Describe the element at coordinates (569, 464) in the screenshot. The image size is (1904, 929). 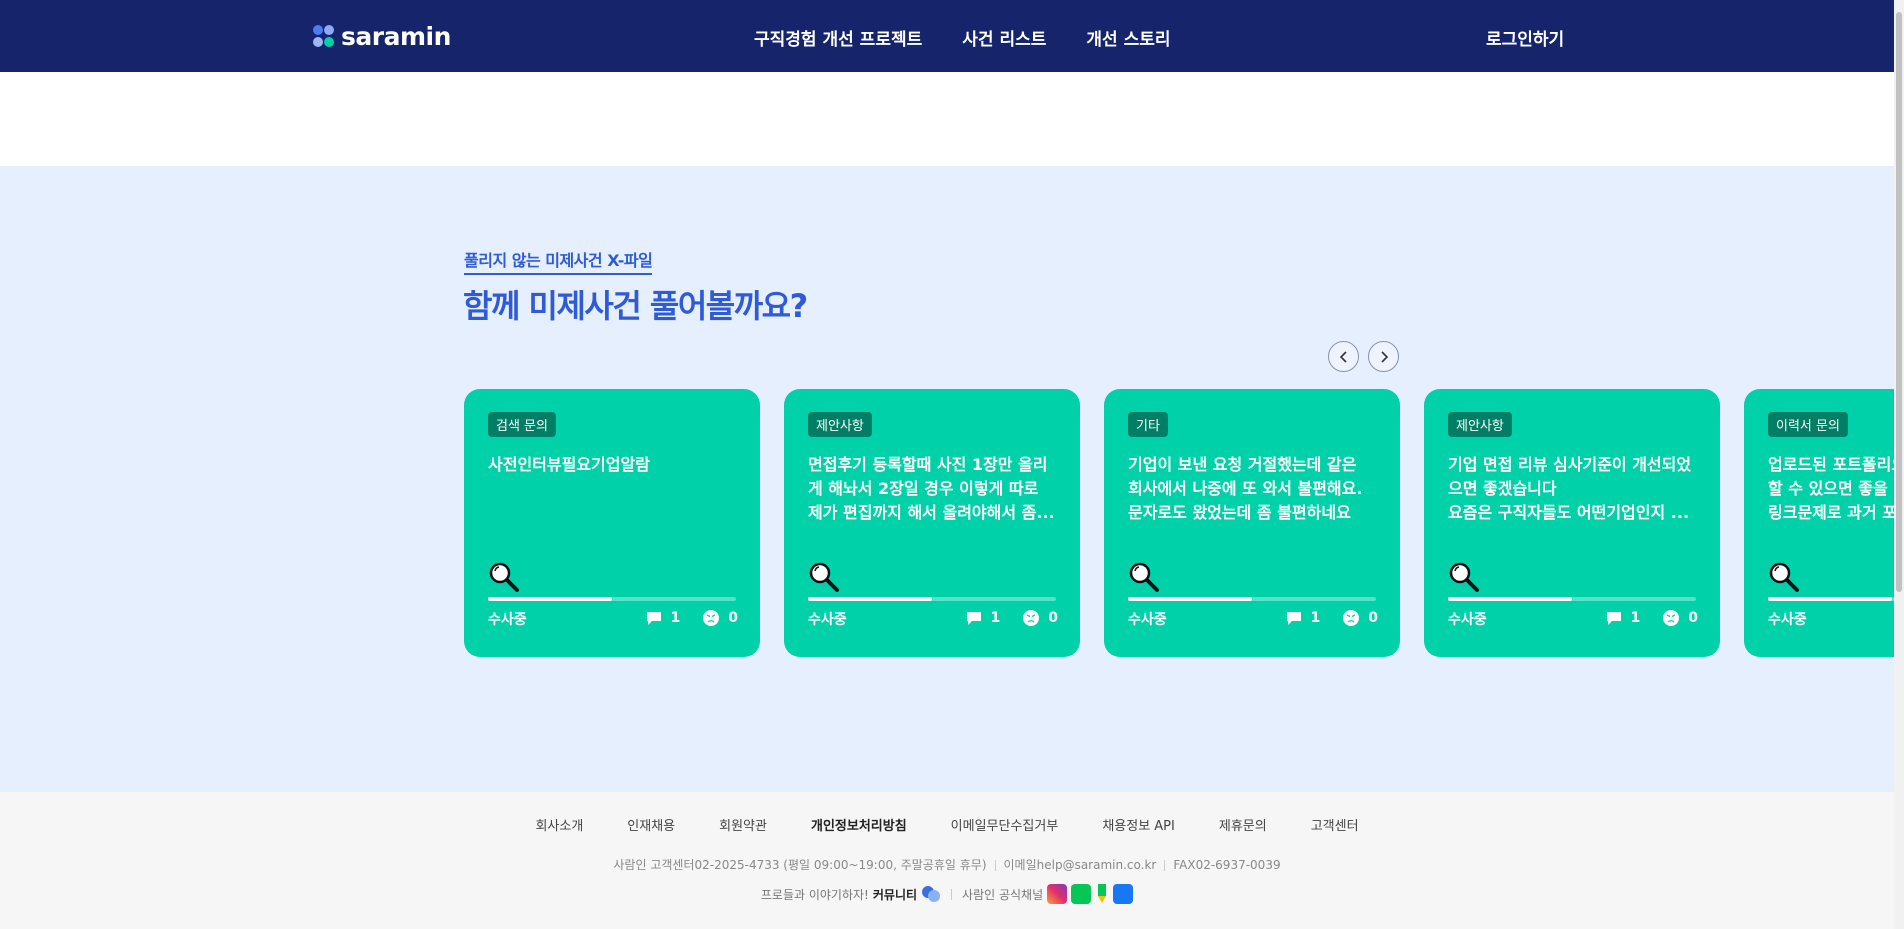
I see `case-title: 사전인터뷰필요기업알람` at that location.